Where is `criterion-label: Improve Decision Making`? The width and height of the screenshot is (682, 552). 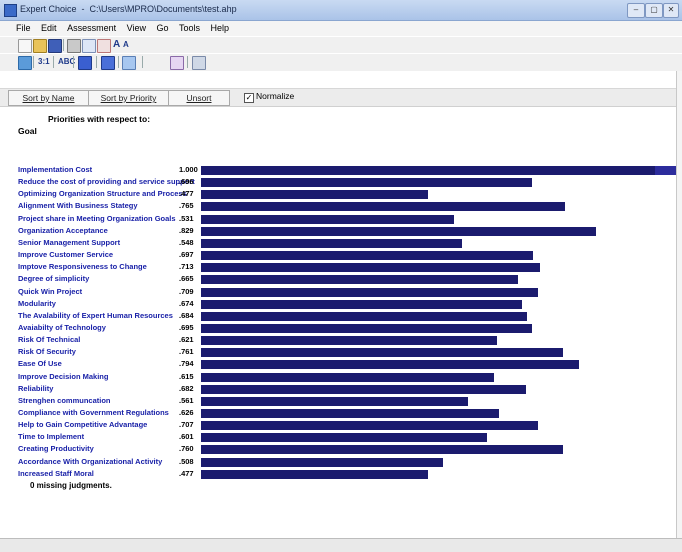
criterion-label: Improve Decision Making is located at coordinates (63, 377).